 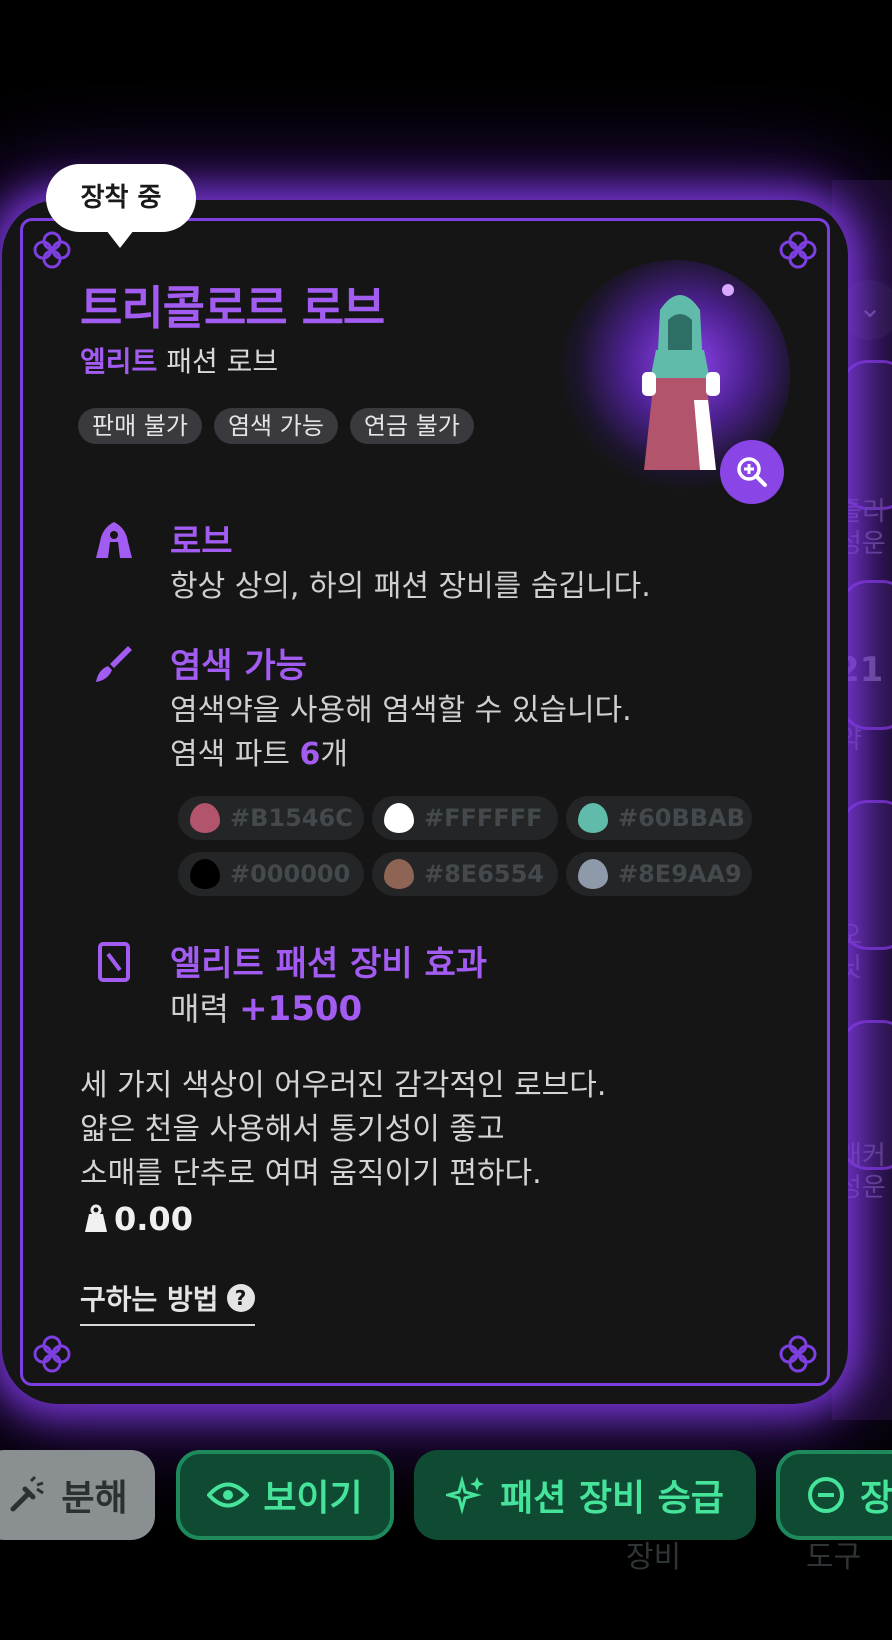 I want to click on dye-section-text: 염색약을 사용해 염색할 수 있습니다., so click(x=401, y=710).